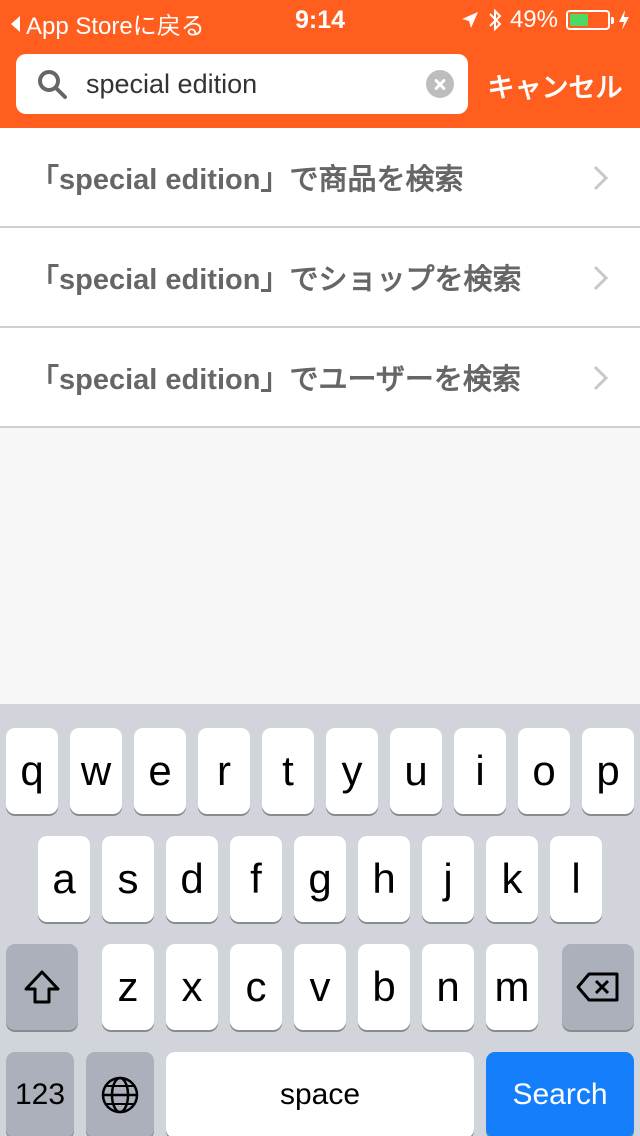 This screenshot has height=1136, width=640. I want to click on key-i: i, so click(480, 771).